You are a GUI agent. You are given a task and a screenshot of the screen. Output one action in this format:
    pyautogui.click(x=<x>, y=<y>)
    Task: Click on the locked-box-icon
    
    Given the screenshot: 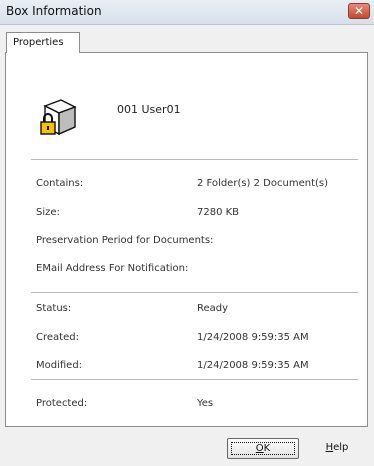 What is the action you would take?
    pyautogui.click(x=58, y=117)
    